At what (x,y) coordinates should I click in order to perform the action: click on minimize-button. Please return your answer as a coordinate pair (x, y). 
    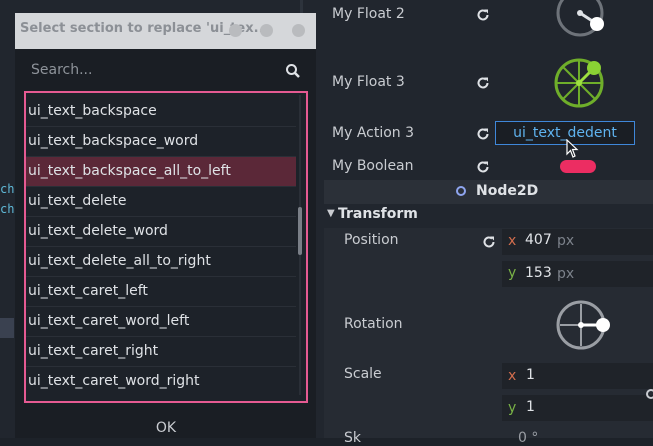
    Looking at the image, I should click on (235, 30).